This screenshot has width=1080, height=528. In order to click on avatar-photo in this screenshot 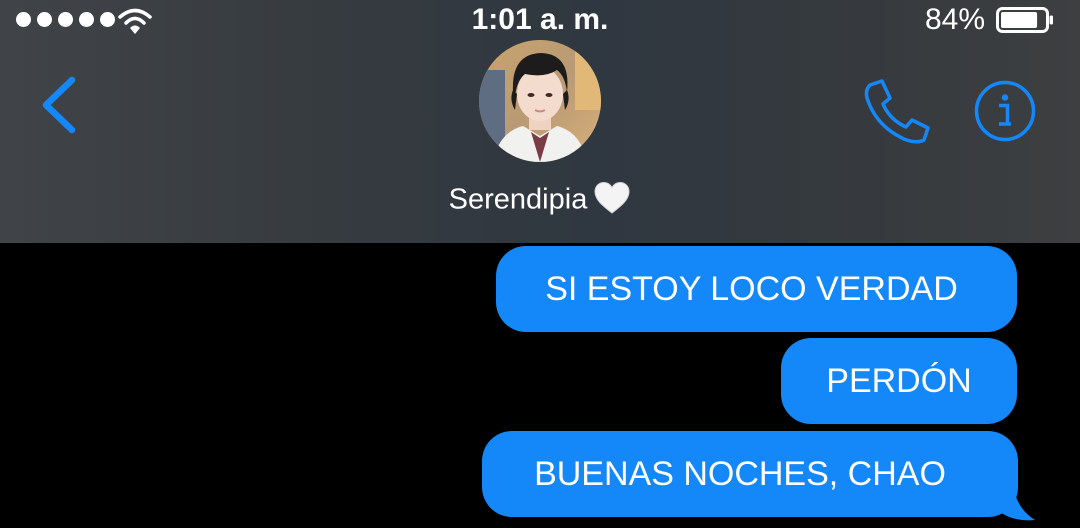, I will do `click(540, 101)`.